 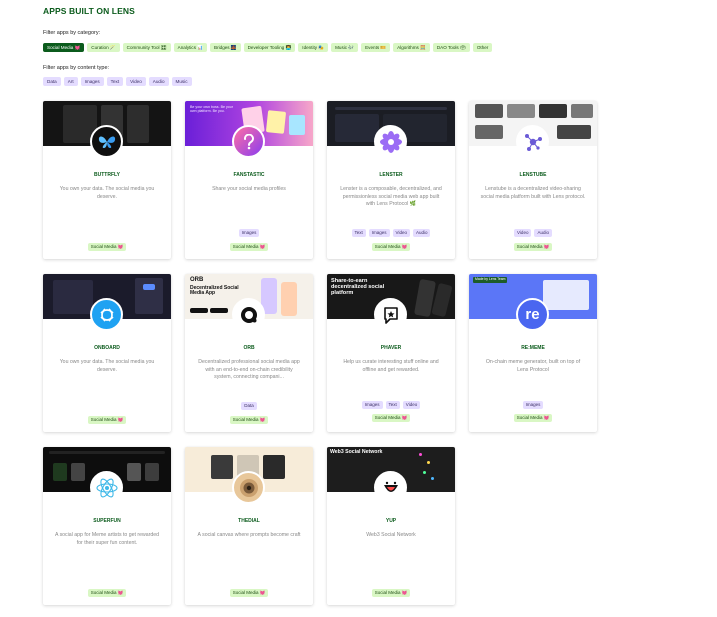 I want to click on reme-icon: re, so click(x=532, y=314).